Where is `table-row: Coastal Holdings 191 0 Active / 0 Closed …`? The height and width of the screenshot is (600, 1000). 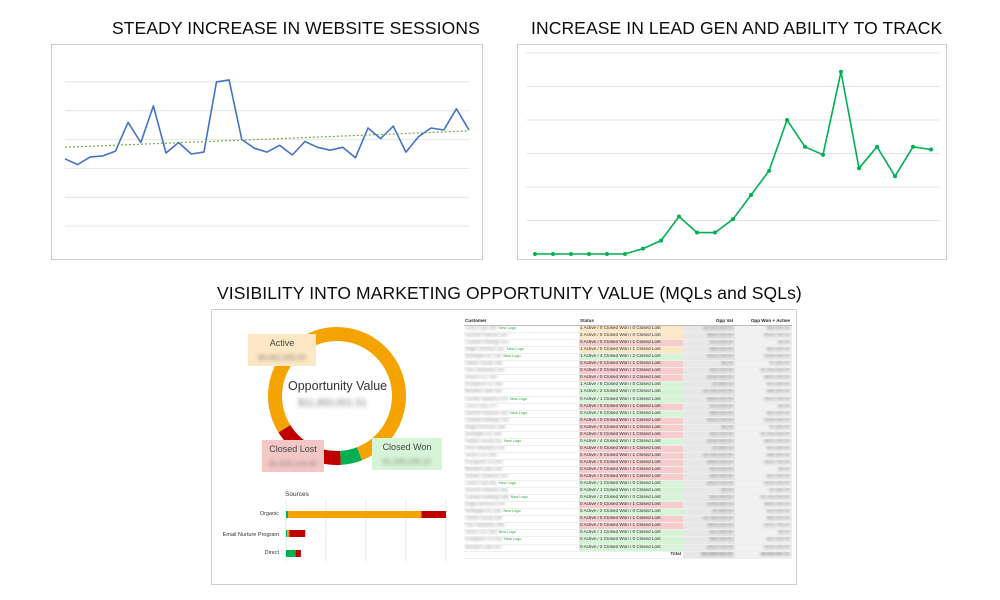 table-row: Coastal Holdings 191 0 Active / 0 Closed … is located at coordinates (628, 421).